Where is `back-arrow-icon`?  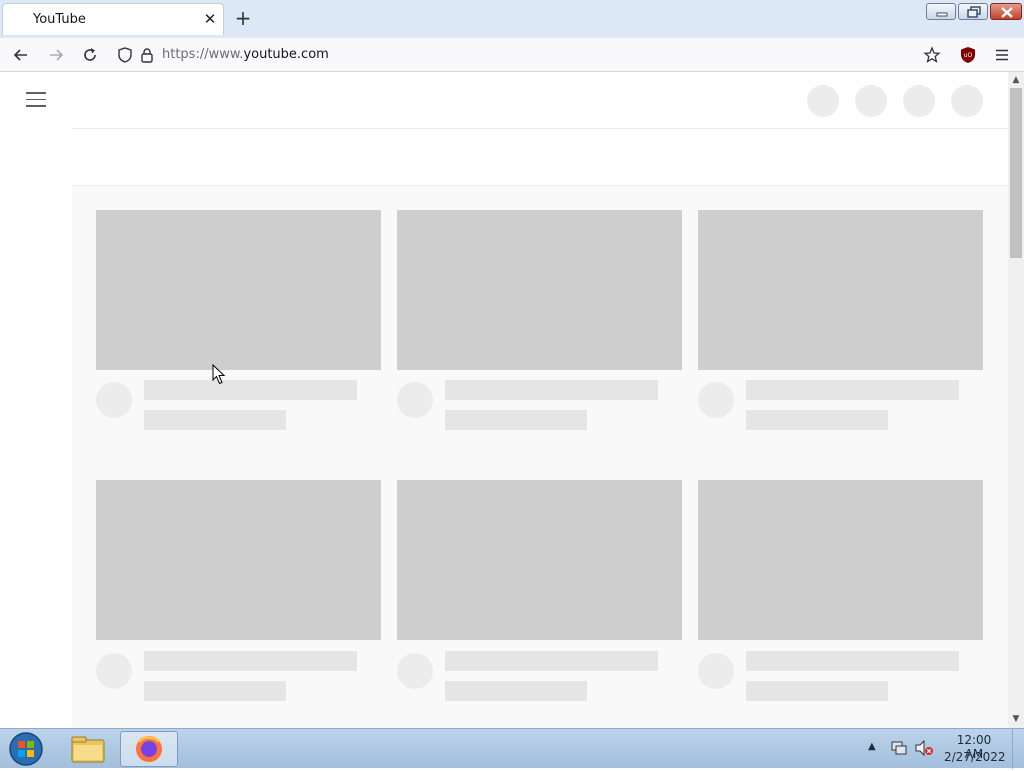 back-arrow-icon is located at coordinates (21, 55).